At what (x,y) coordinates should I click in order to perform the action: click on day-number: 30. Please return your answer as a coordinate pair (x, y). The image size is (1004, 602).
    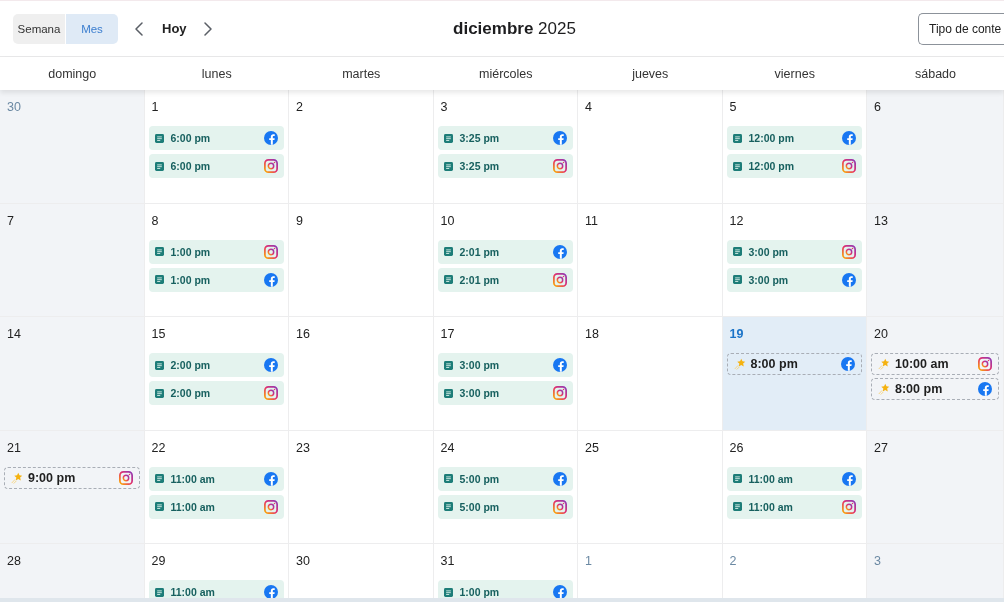
    Looking at the image, I should click on (303, 561).